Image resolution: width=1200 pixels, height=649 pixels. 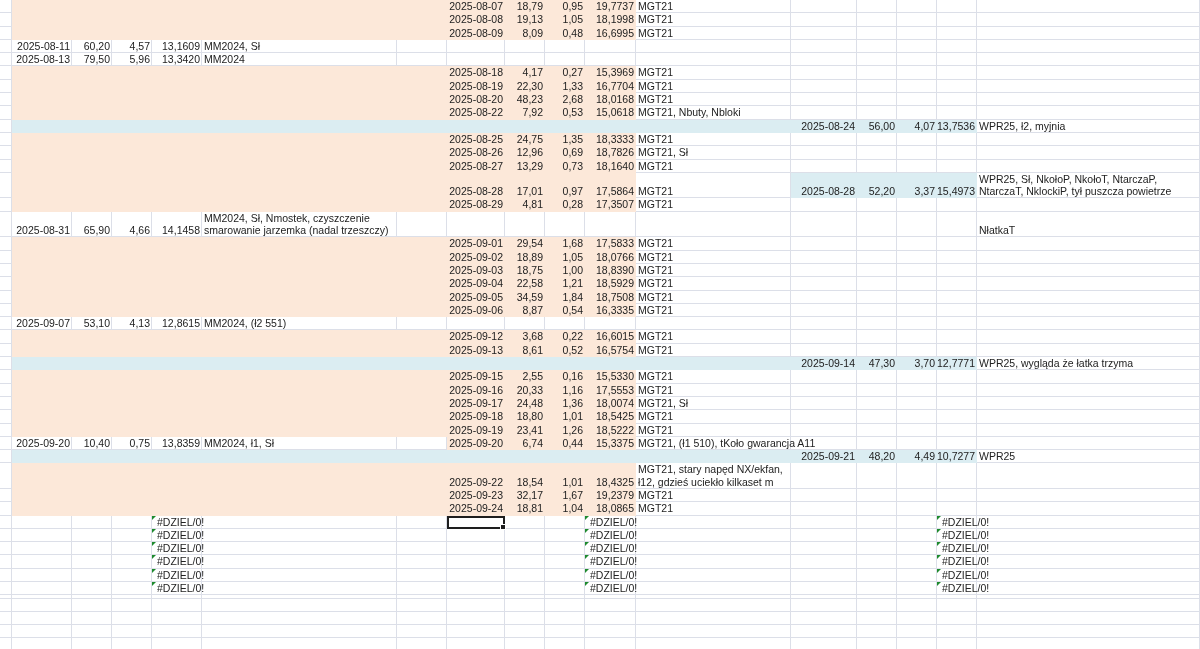 What do you see at coordinates (615, 72) in the screenshot?
I see `table-cell: 15,3969` at bounding box center [615, 72].